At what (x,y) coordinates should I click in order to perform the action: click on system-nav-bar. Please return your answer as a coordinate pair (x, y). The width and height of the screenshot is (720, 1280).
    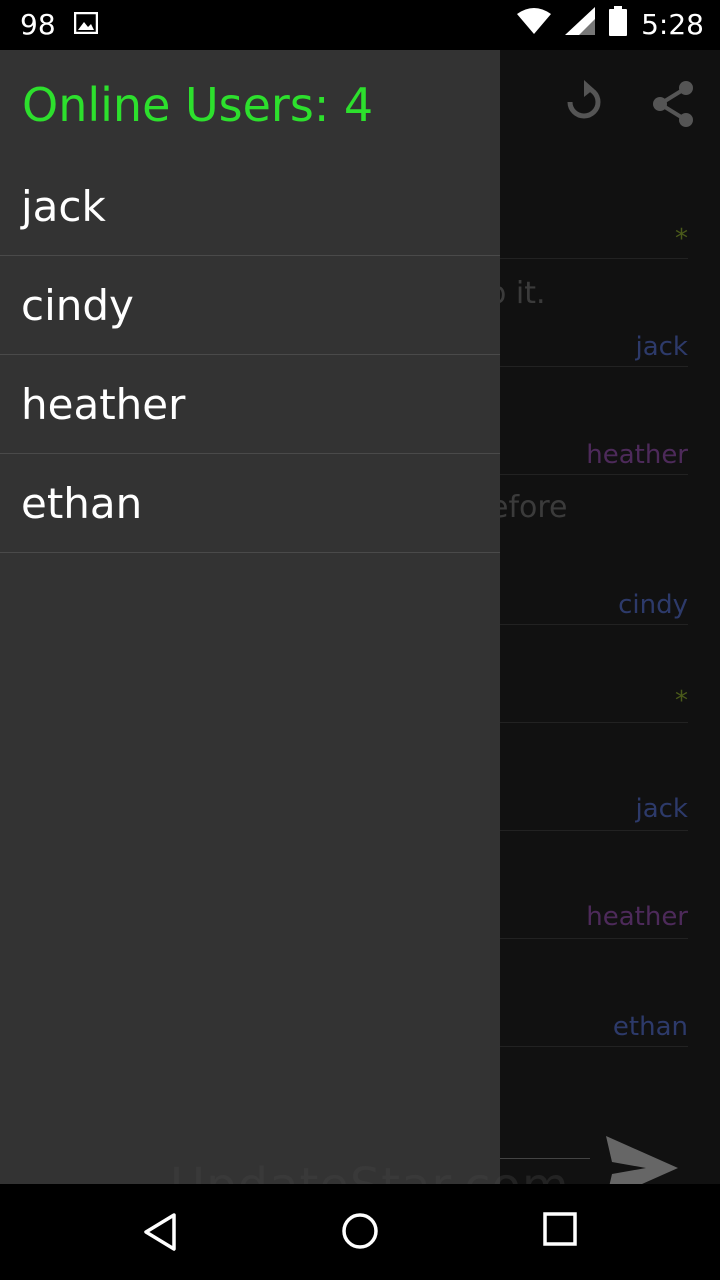
    Looking at the image, I should click on (360, 1232).